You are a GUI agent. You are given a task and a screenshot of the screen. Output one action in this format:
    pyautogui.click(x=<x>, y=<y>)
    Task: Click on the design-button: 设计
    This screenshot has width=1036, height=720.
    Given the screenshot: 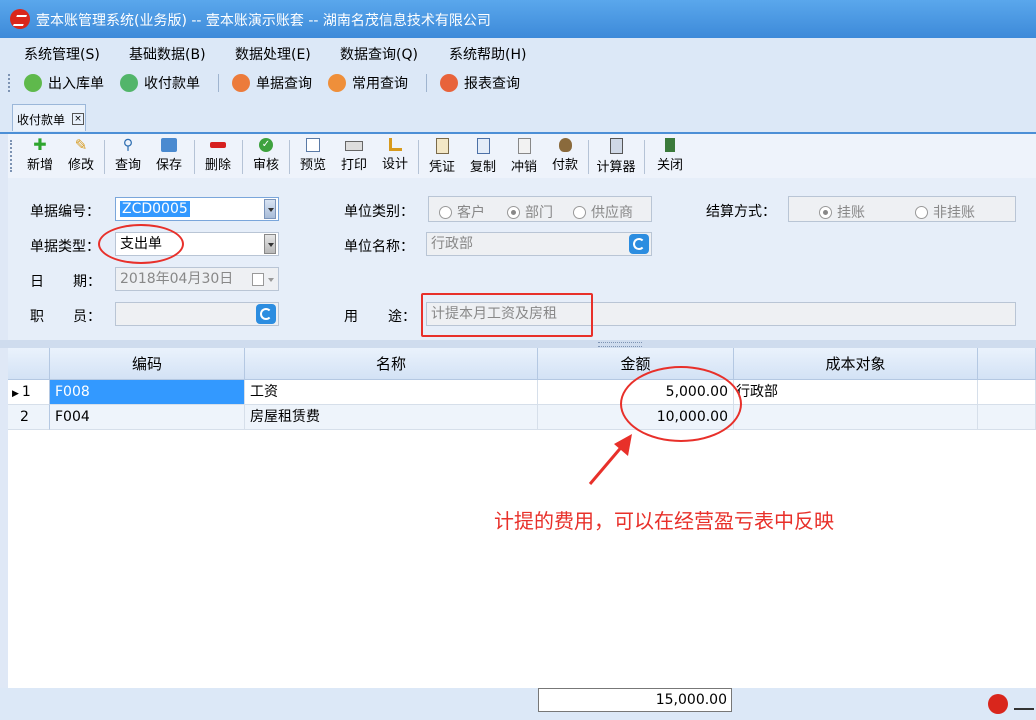 What is the action you would take?
    pyautogui.click(x=395, y=156)
    